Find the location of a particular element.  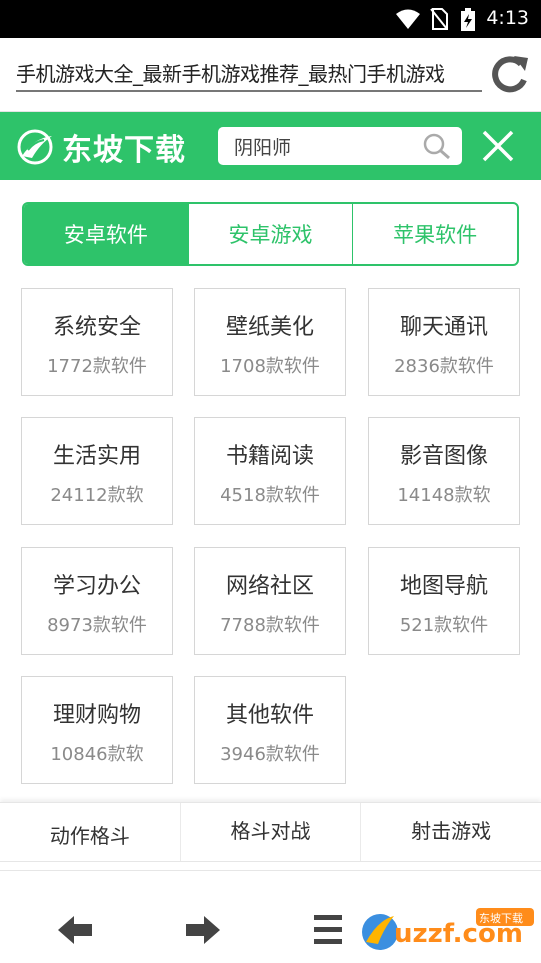

category-tabs: 安卓软件 安卓游戏 苹果软件 is located at coordinates (270, 234).